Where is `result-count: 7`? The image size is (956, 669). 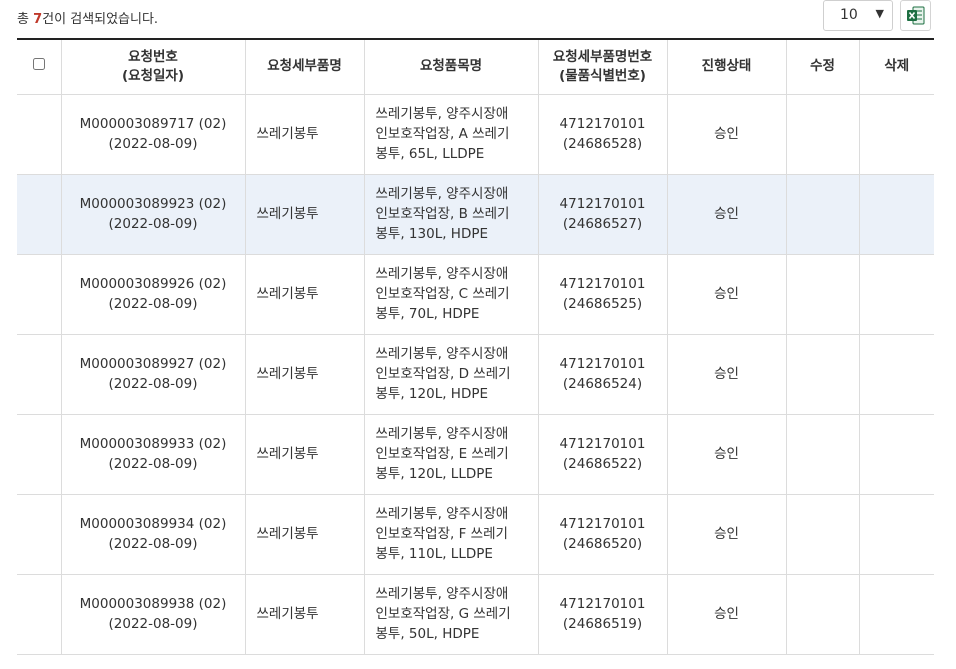 result-count: 7 is located at coordinates (38, 19).